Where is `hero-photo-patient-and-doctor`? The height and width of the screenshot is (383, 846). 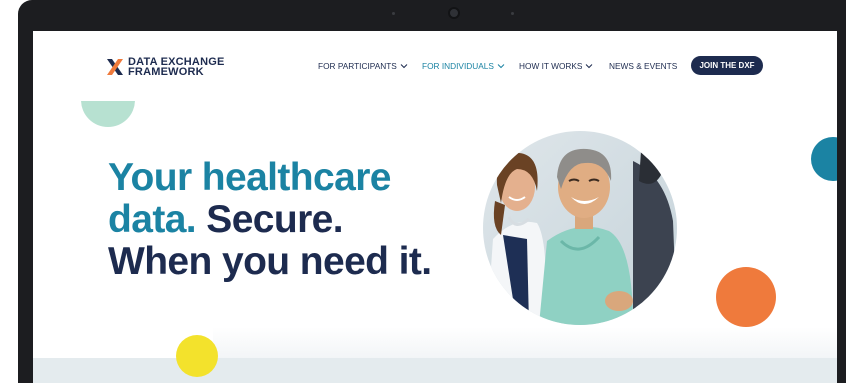 hero-photo-patient-and-doctor is located at coordinates (580, 228).